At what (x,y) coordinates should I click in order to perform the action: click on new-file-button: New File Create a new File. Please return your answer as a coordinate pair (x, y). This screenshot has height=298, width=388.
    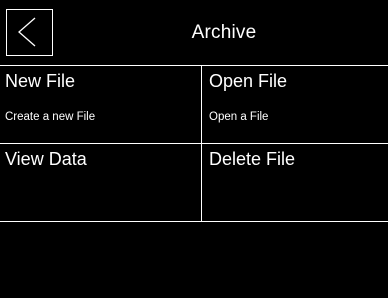
    Looking at the image, I should click on (100, 104).